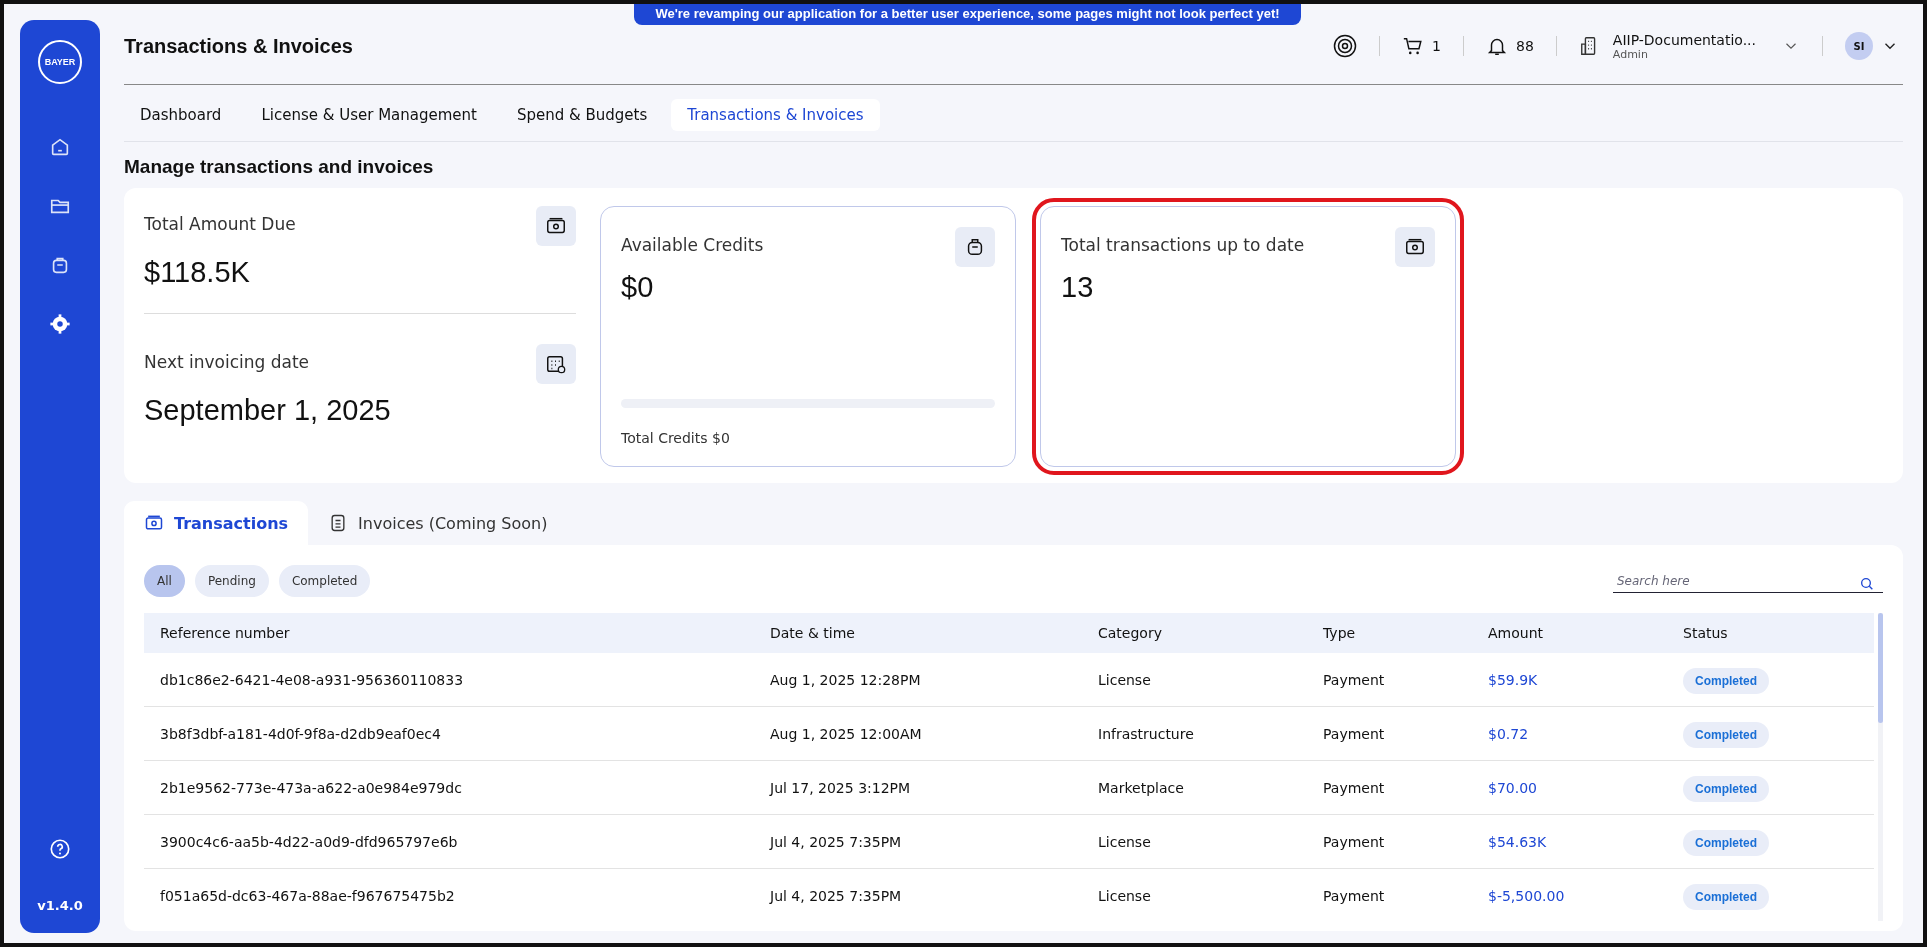  I want to click on settings-icon, so click(60, 324).